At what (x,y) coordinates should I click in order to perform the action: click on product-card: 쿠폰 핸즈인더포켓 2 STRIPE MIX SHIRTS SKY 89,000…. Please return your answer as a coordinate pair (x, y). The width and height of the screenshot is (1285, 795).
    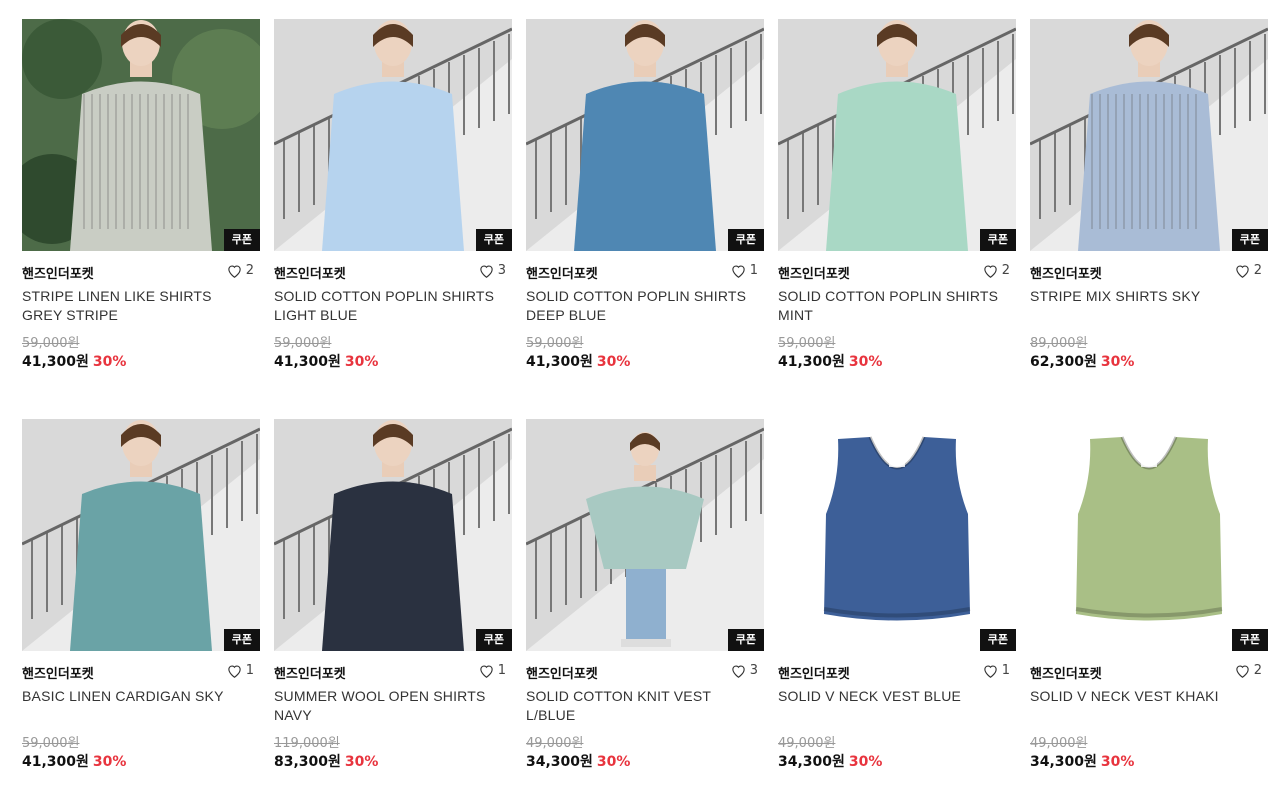
    Looking at the image, I should click on (1149, 199).